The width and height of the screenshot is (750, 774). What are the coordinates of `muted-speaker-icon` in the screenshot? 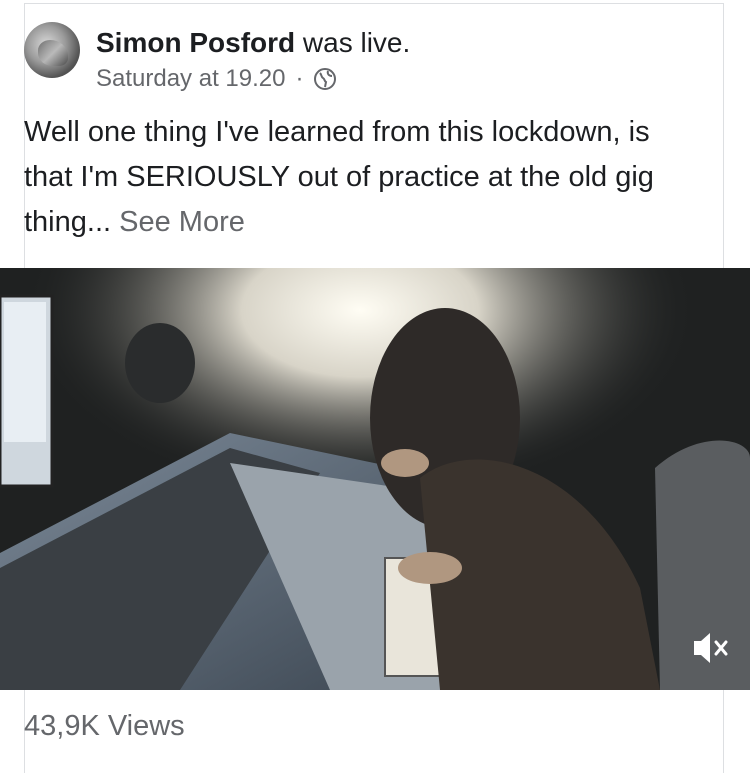 It's located at (710, 650).